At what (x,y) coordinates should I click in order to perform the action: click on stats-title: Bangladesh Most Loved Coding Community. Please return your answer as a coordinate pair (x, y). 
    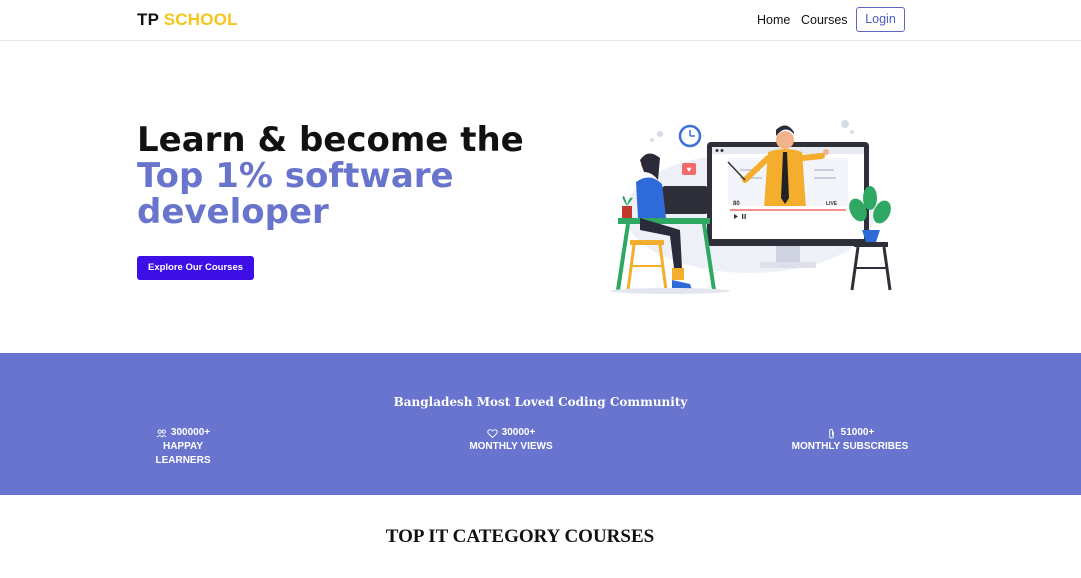
    Looking at the image, I should click on (540, 402).